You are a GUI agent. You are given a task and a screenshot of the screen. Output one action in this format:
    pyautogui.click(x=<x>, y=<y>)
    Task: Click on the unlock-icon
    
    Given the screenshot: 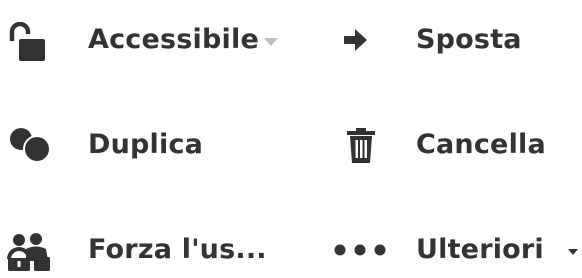 What is the action you would take?
    pyautogui.click(x=27, y=41)
    